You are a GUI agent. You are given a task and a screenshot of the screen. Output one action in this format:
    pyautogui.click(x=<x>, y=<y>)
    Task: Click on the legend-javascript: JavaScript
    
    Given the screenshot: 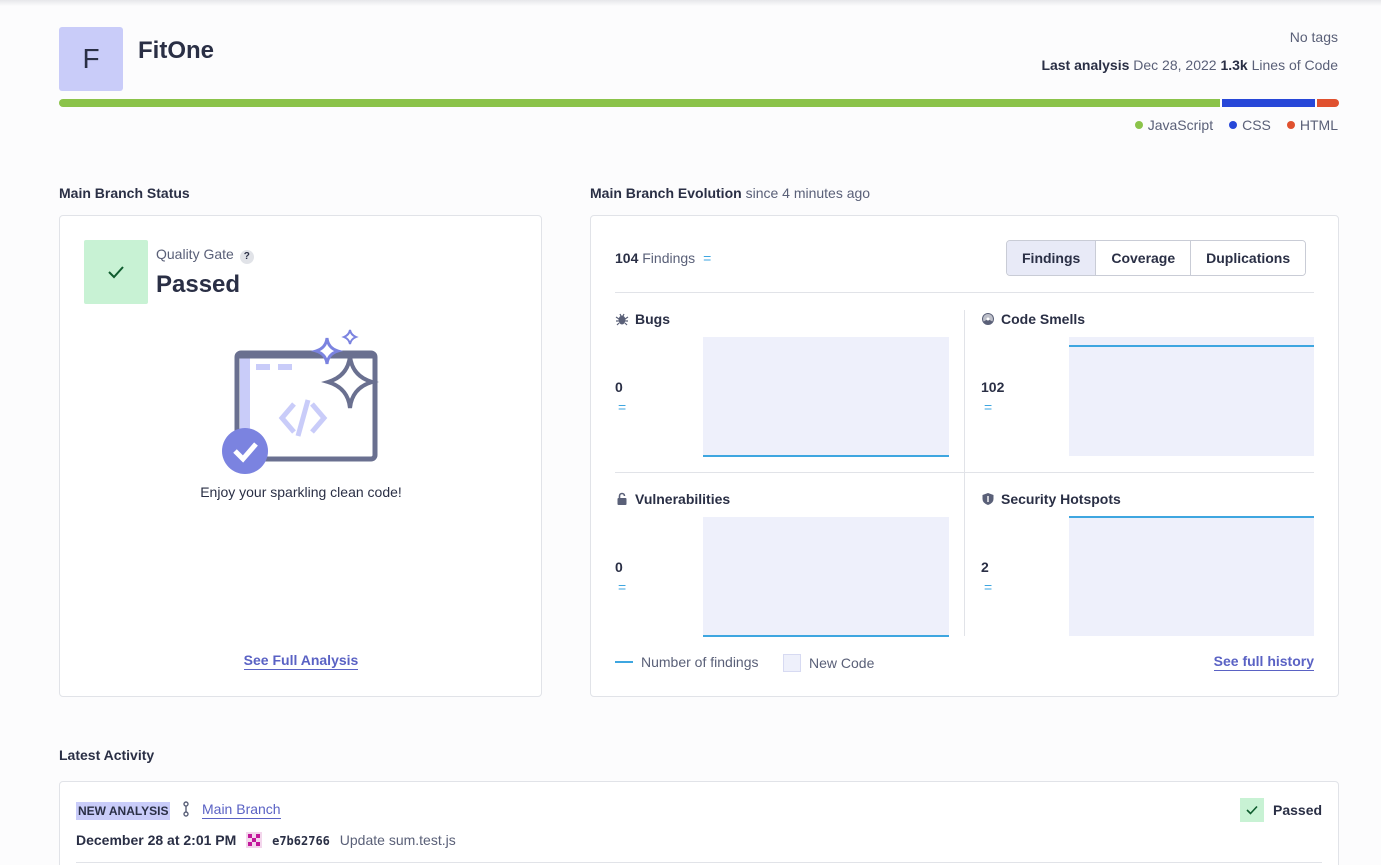 What is the action you would take?
    pyautogui.click(x=1174, y=125)
    